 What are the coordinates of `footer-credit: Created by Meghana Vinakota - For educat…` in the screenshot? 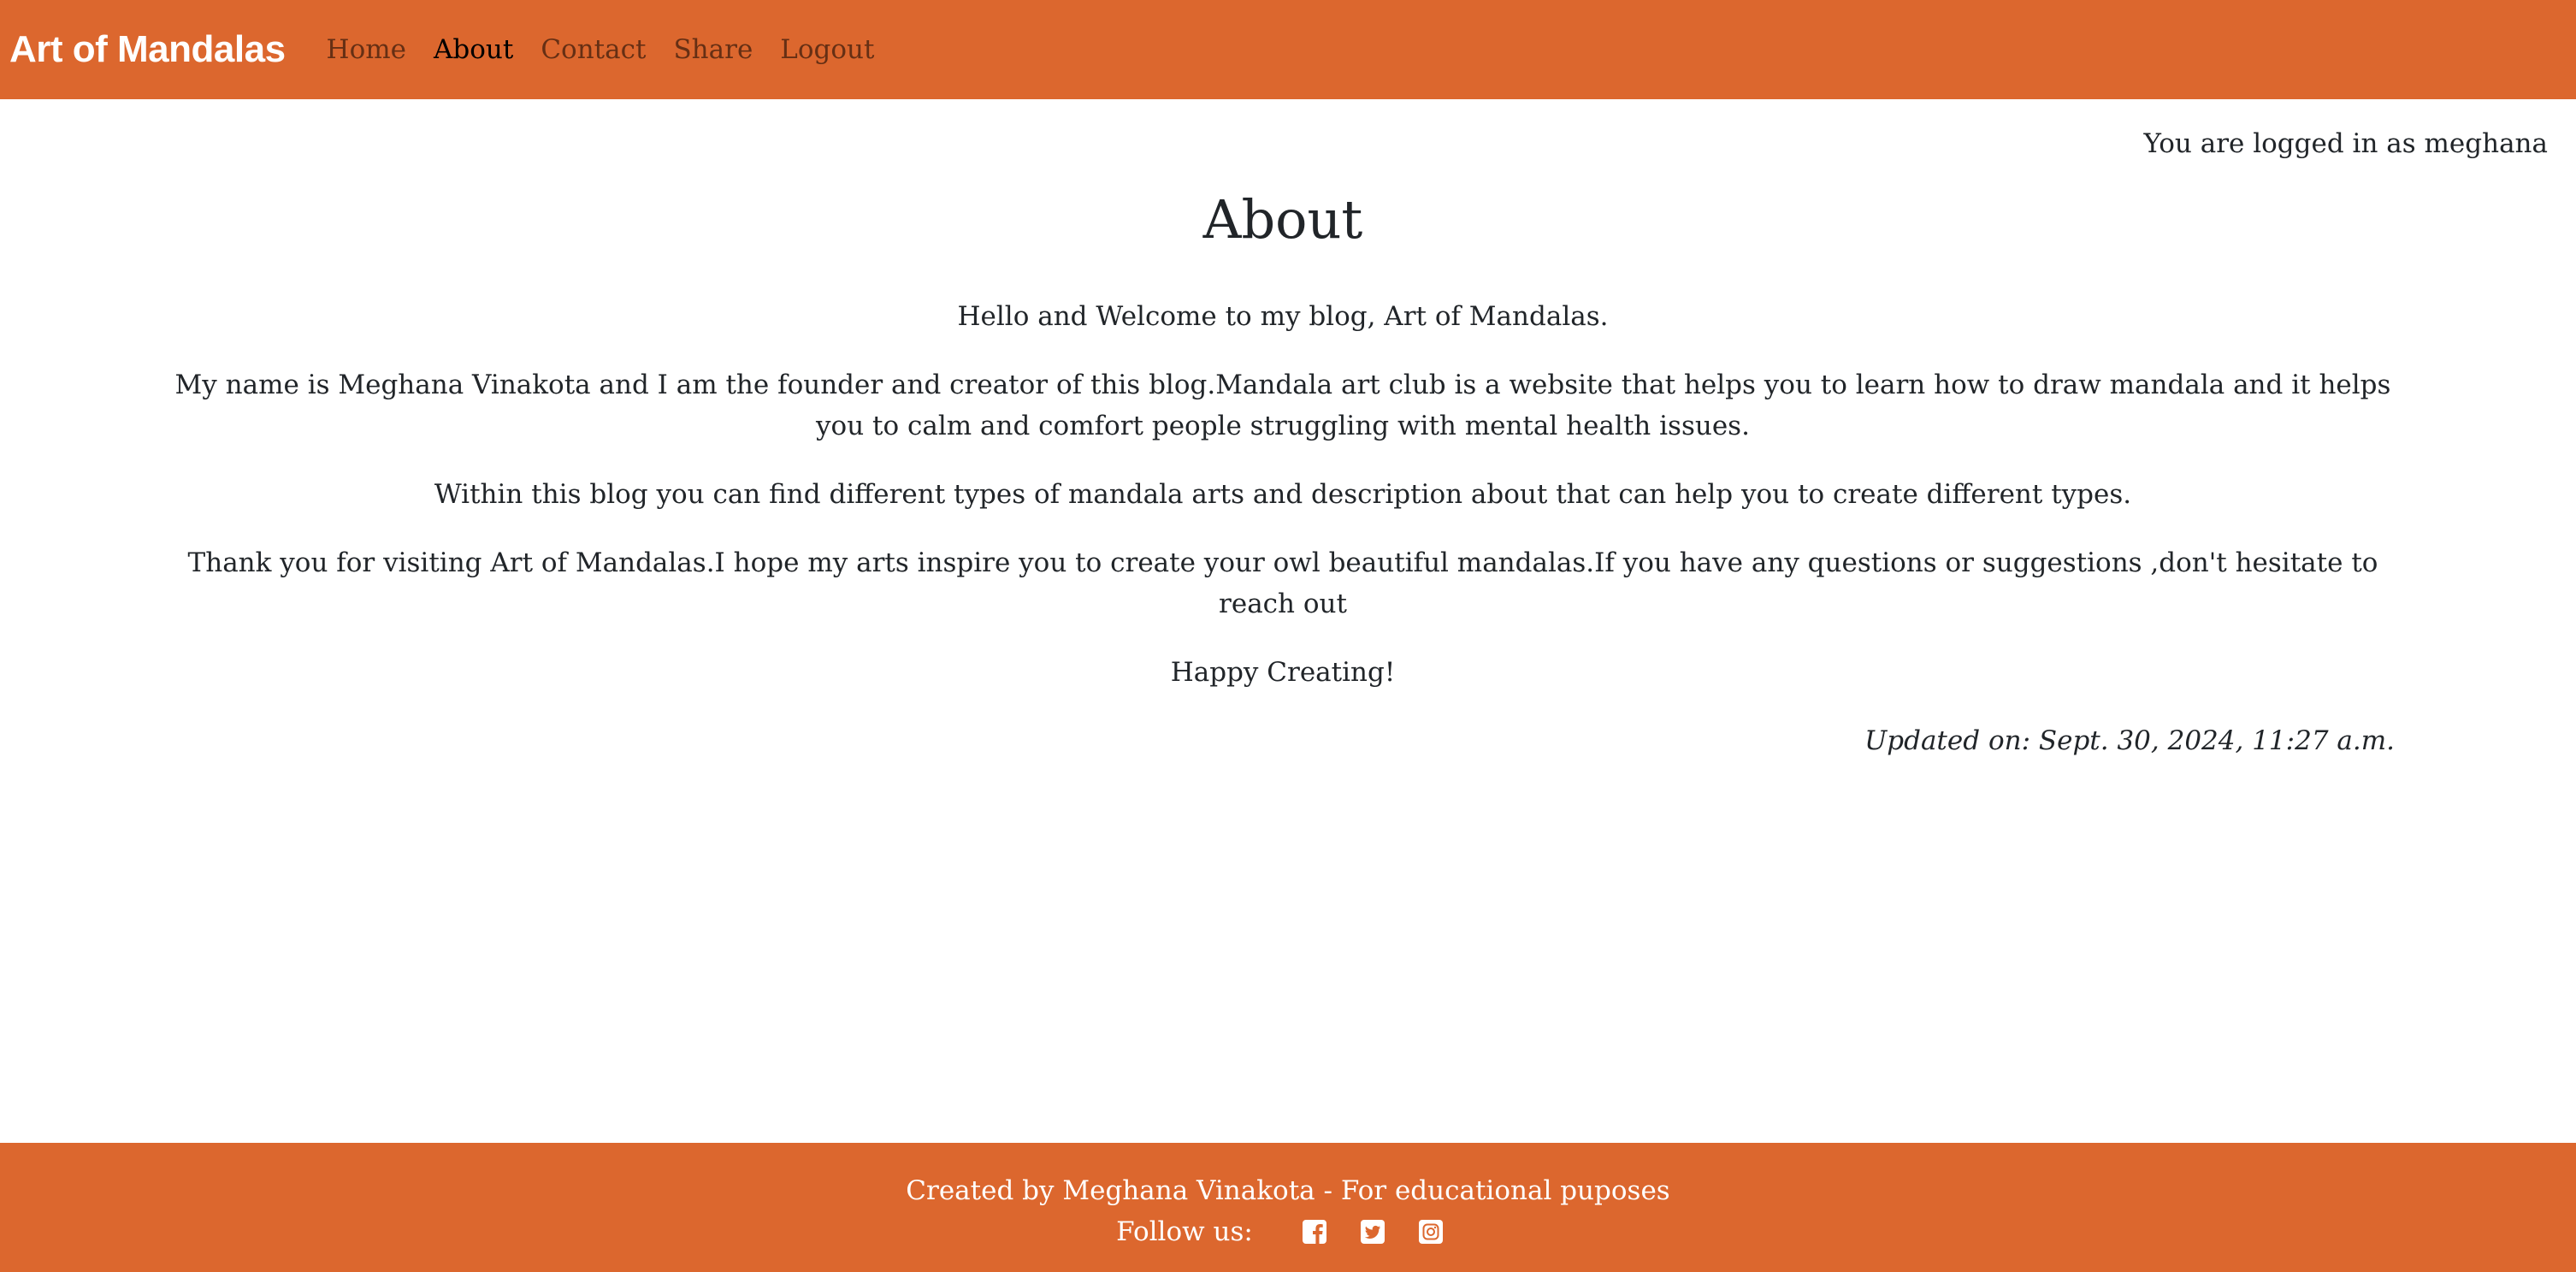 It's located at (1288, 1190).